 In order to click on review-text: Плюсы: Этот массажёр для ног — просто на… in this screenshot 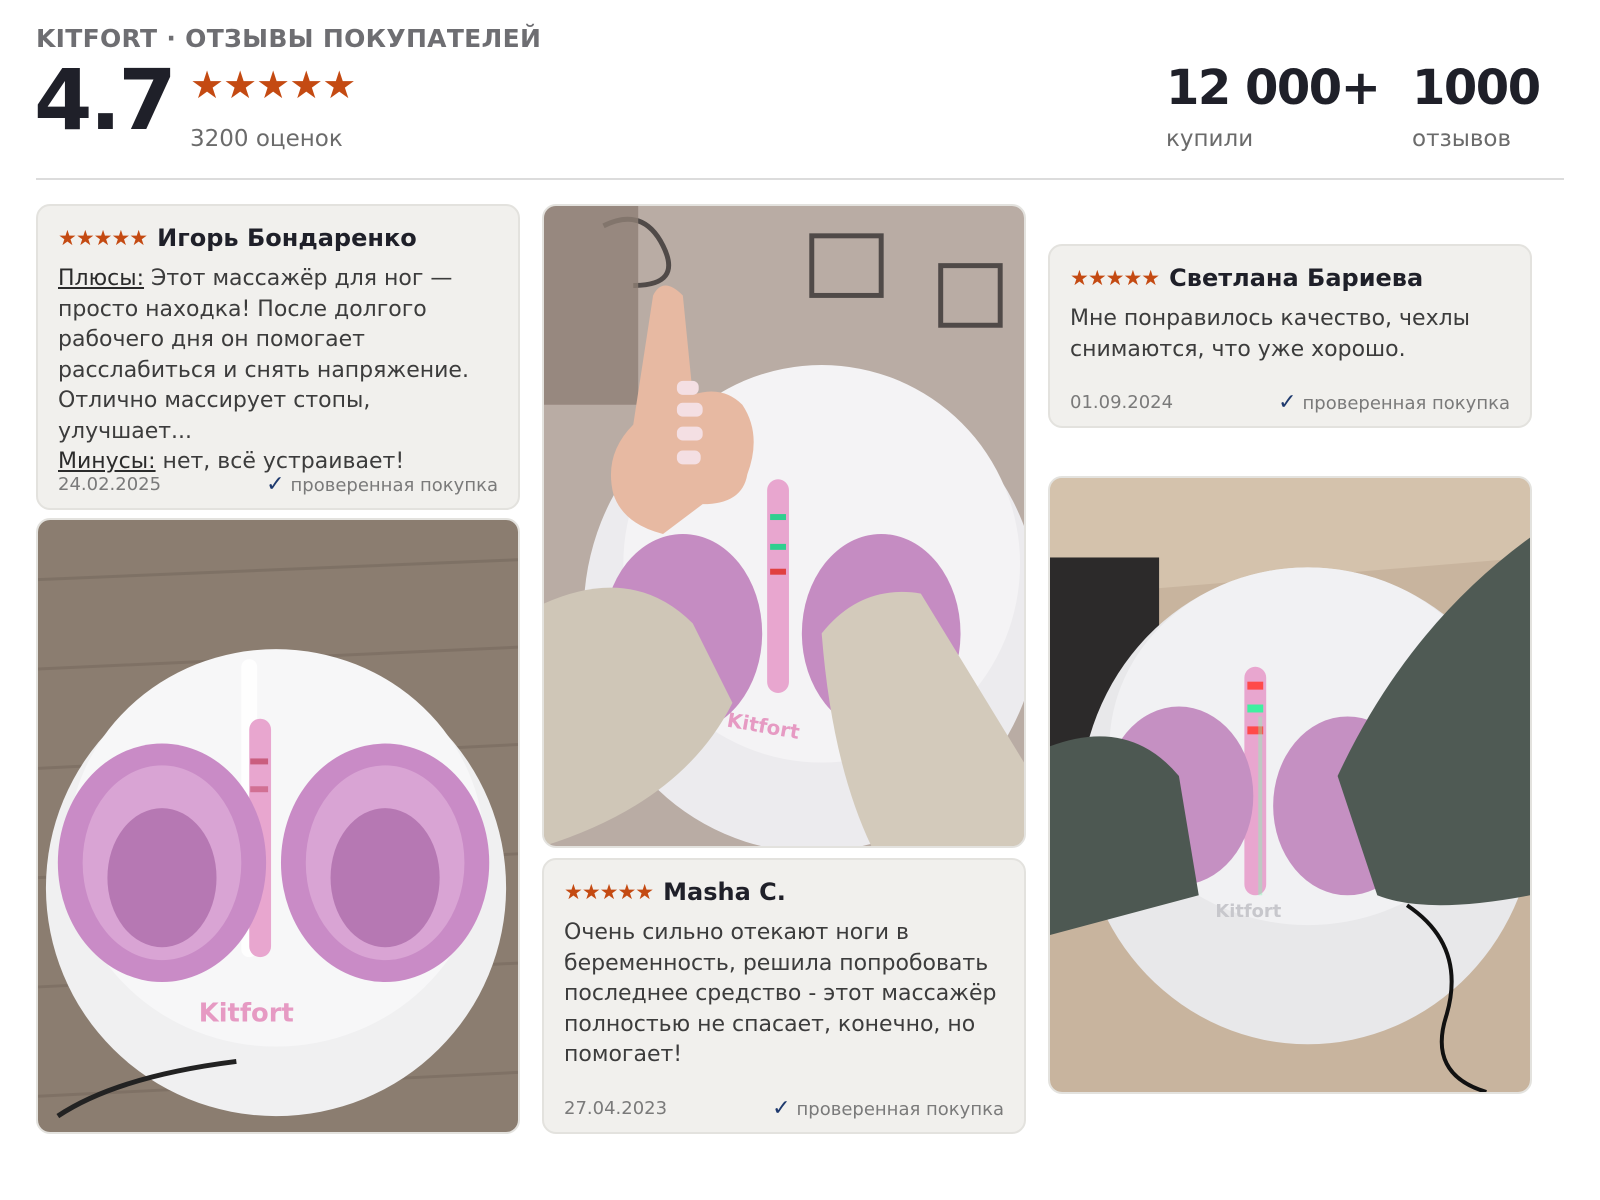, I will do `click(279, 371)`.